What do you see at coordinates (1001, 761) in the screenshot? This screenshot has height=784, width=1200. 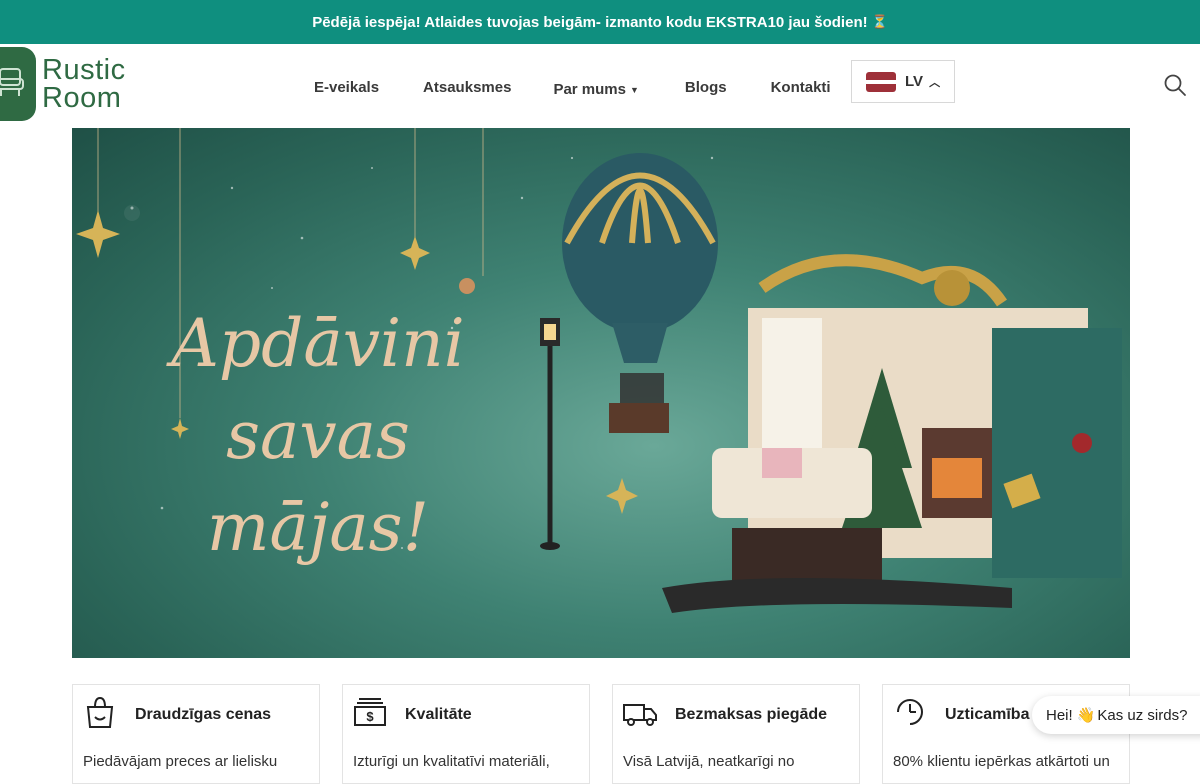 I see `feature-desc: 80% klientu iepērkas atkārtoti un` at bounding box center [1001, 761].